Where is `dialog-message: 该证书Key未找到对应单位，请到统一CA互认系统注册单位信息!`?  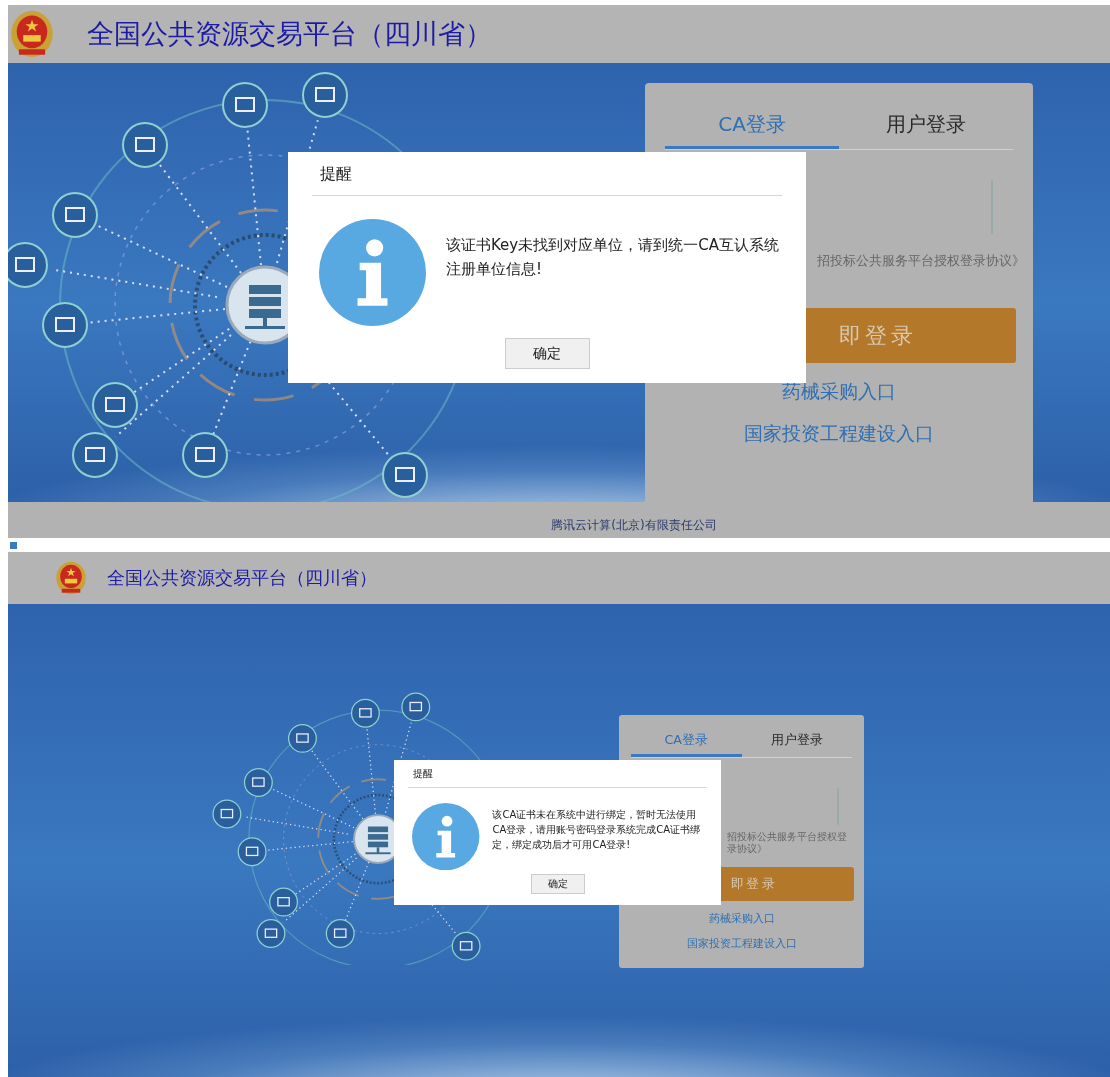
dialog-message: 该证书Key未找到对应单位，请到统一CA互认系统注册单位信息! is located at coordinates (613, 257).